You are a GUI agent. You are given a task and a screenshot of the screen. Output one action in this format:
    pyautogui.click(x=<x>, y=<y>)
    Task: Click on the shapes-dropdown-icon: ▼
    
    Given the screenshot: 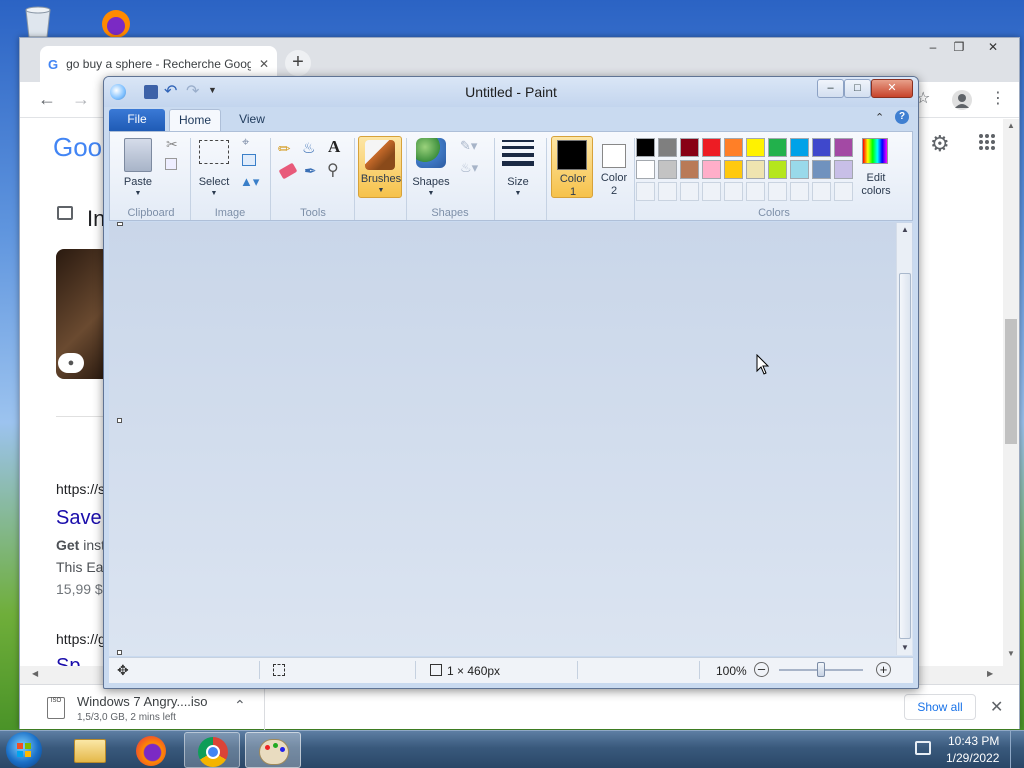 What is the action you would take?
    pyautogui.click(x=431, y=193)
    